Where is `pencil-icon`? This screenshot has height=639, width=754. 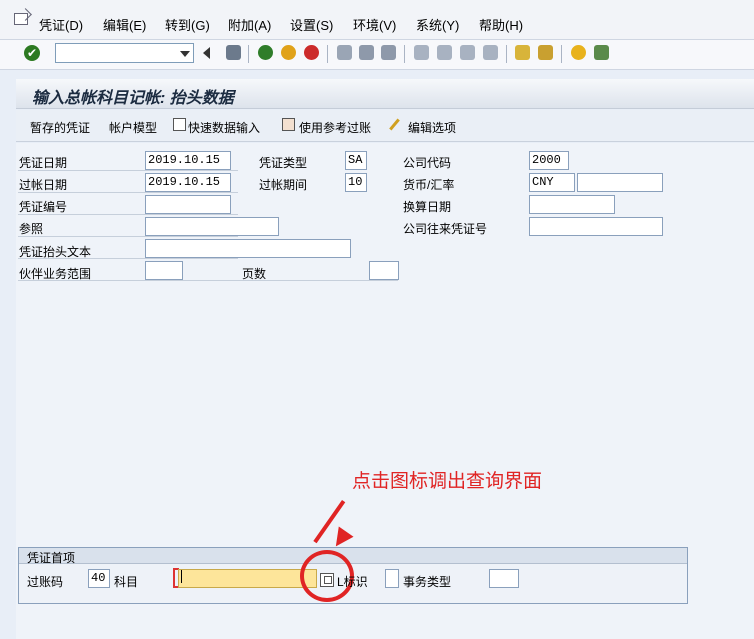 pencil-icon is located at coordinates (394, 124).